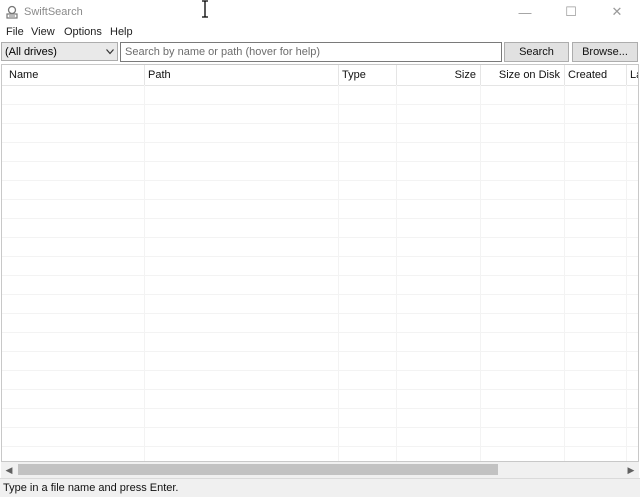  Describe the element at coordinates (596, 75) in the screenshot. I see `column-header-created: Created` at that location.